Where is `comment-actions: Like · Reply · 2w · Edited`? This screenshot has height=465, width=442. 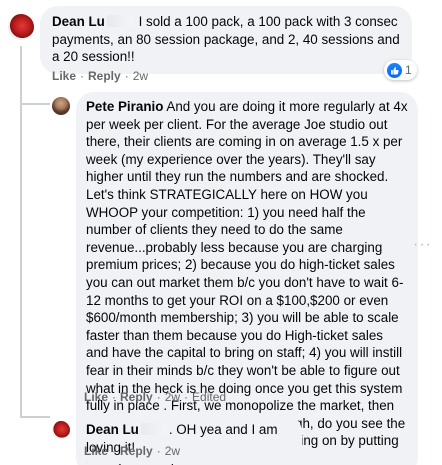 comment-actions: Like · Reply · 2w · Edited is located at coordinates (155, 397).